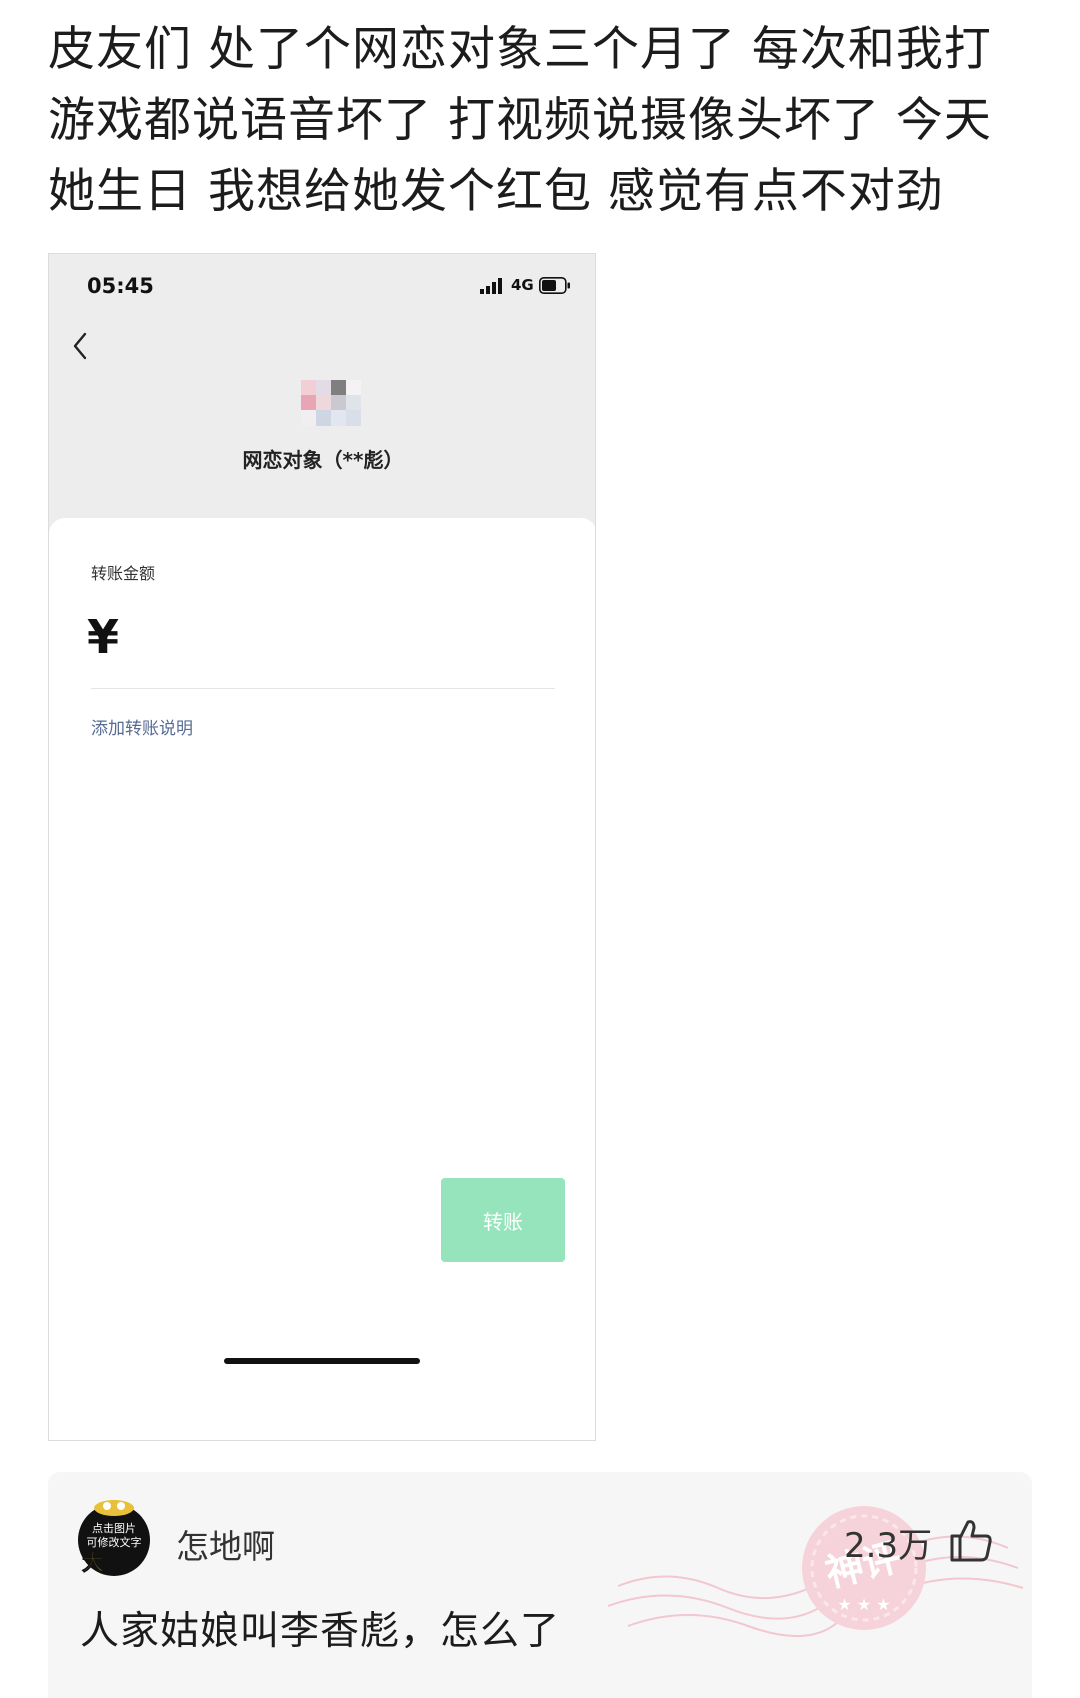 This screenshot has height=1698, width=1080. Describe the element at coordinates (123, 573) in the screenshot. I see `amount-label: 转账金额` at that location.